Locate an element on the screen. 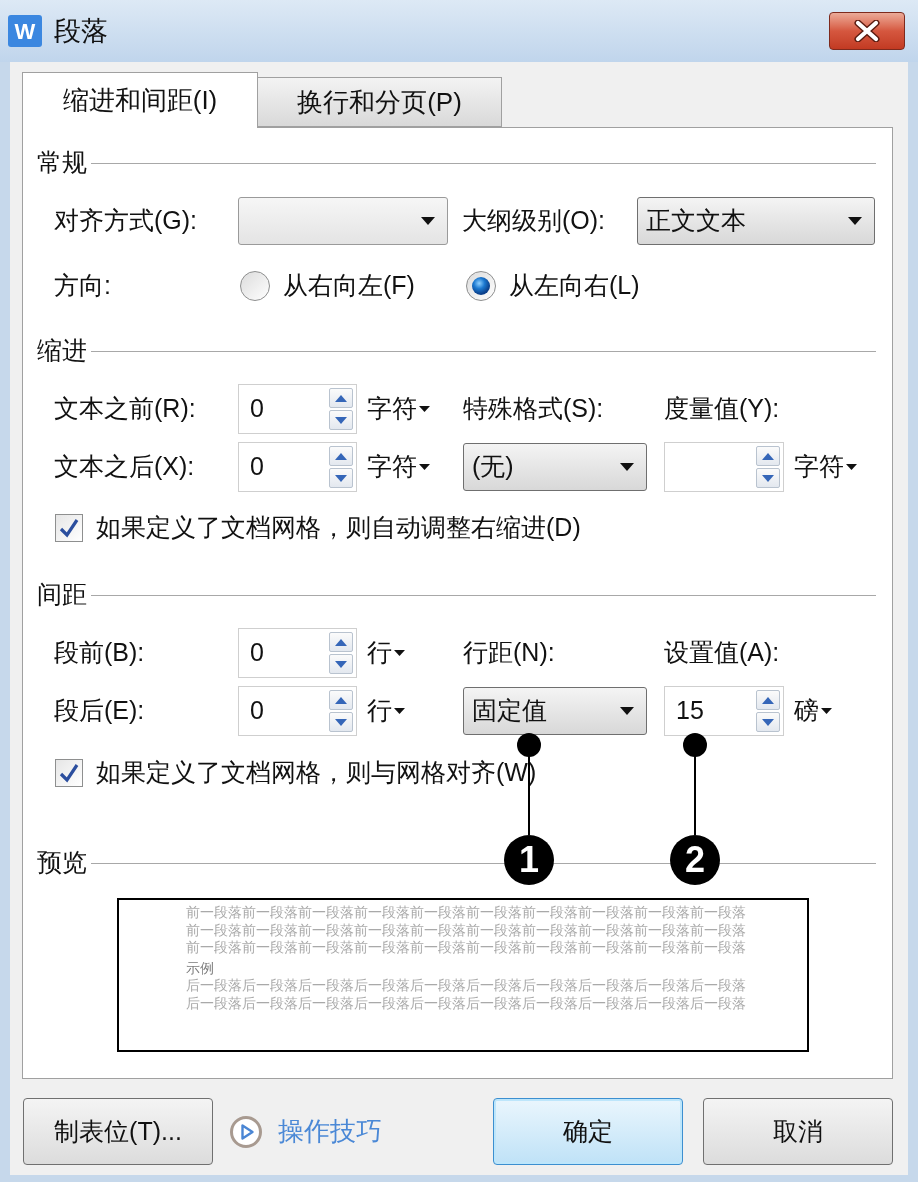  app-logo: W is located at coordinates (25, 31).